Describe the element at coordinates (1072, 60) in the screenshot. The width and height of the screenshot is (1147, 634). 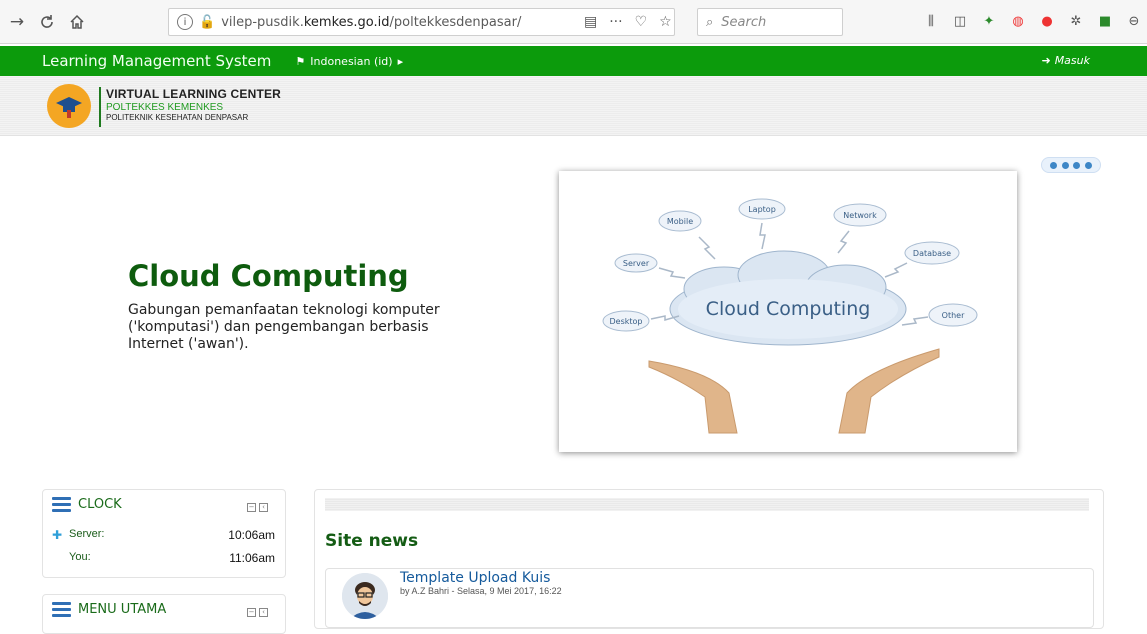
I see `login-label: Masuk` at that location.